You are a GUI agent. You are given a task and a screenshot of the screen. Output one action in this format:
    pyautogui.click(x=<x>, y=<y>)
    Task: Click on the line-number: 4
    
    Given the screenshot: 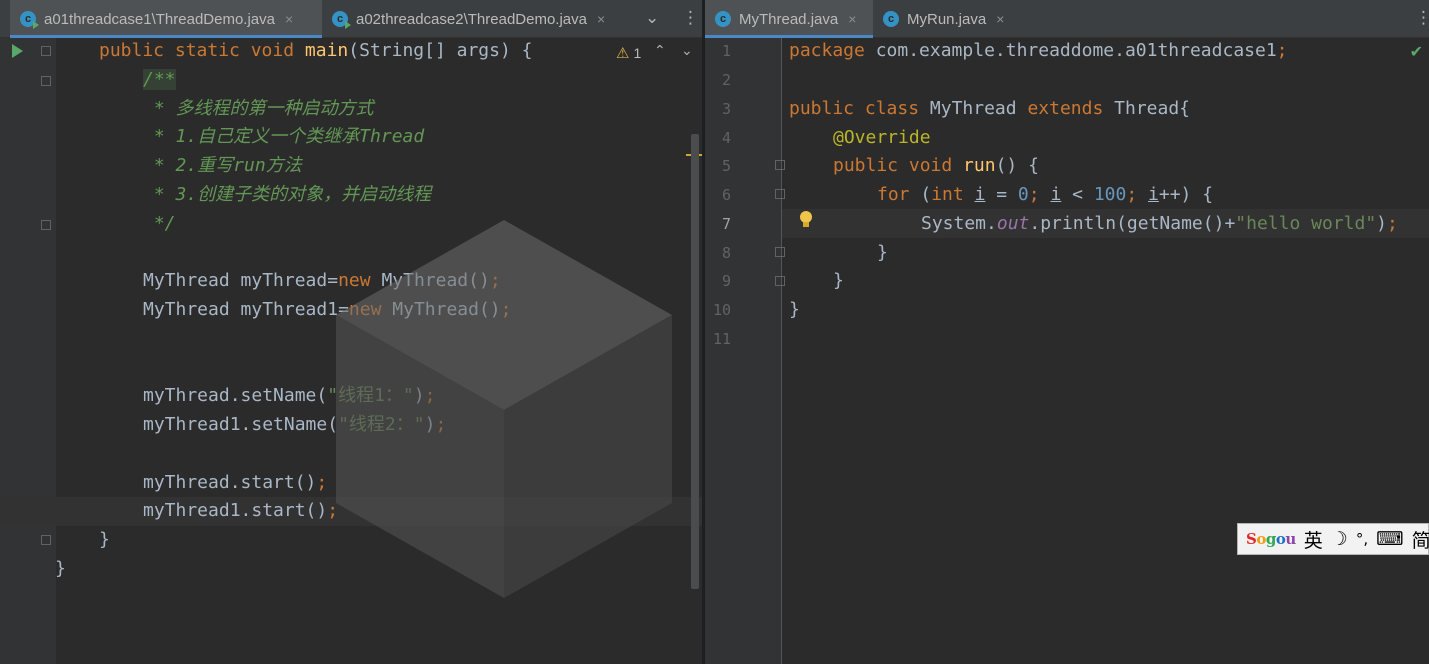 What is the action you would take?
    pyautogui.click(x=726, y=138)
    